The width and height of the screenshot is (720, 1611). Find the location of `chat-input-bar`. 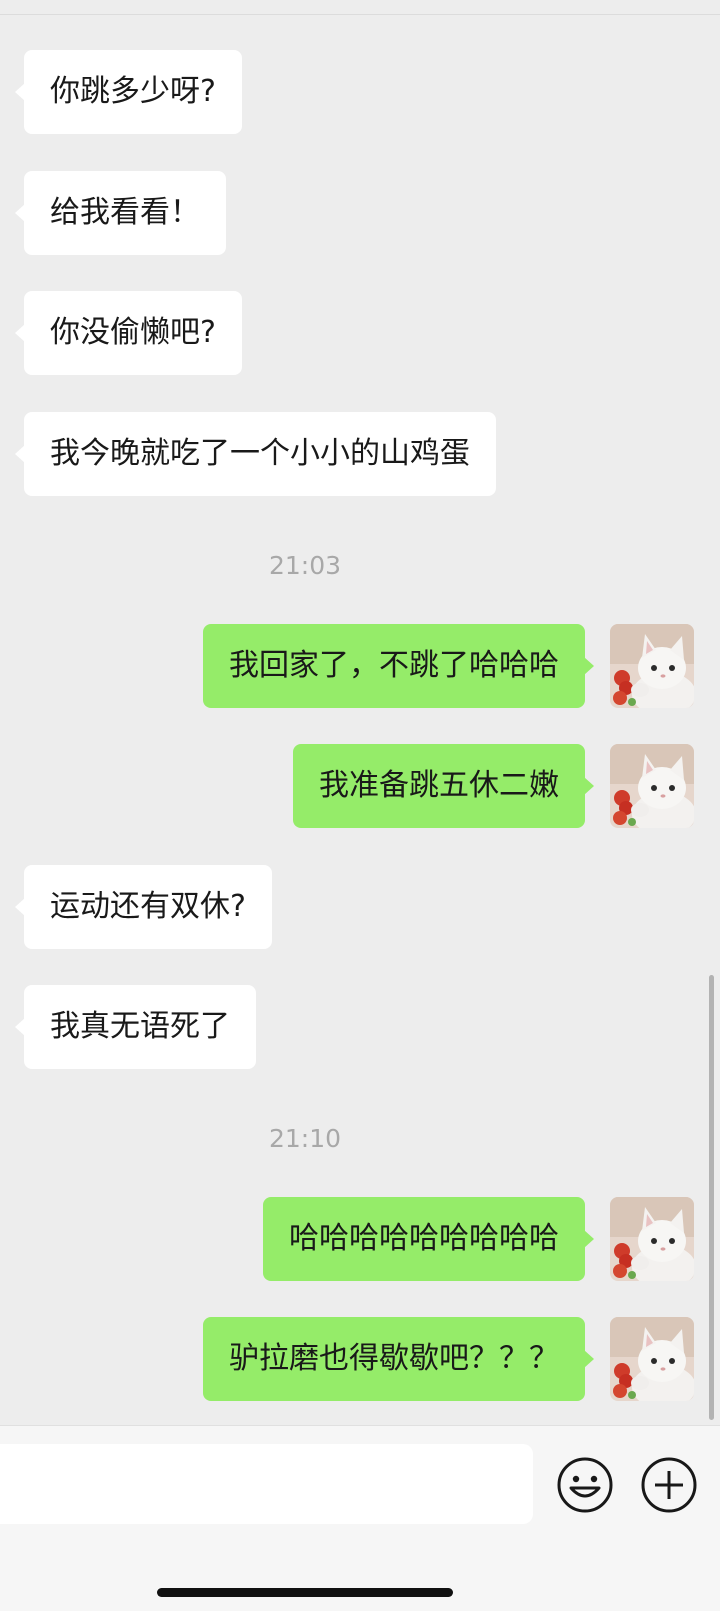

chat-input-bar is located at coordinates (360, 1518).